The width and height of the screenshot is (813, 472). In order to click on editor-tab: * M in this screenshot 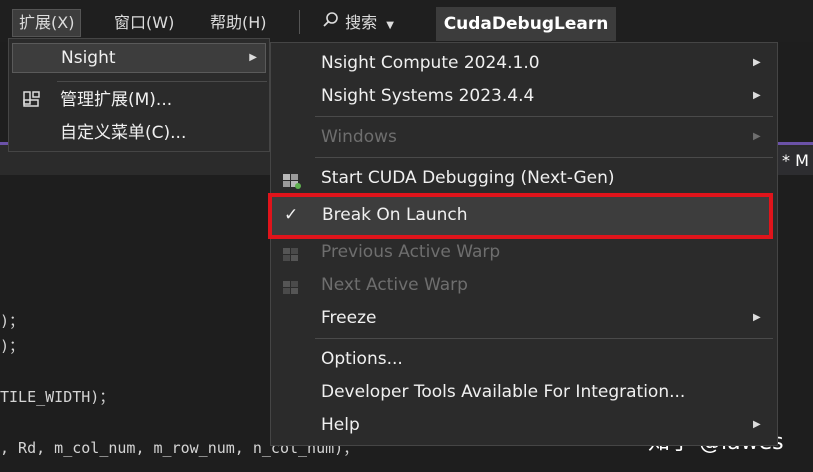, I will do `click(795, 161)`.